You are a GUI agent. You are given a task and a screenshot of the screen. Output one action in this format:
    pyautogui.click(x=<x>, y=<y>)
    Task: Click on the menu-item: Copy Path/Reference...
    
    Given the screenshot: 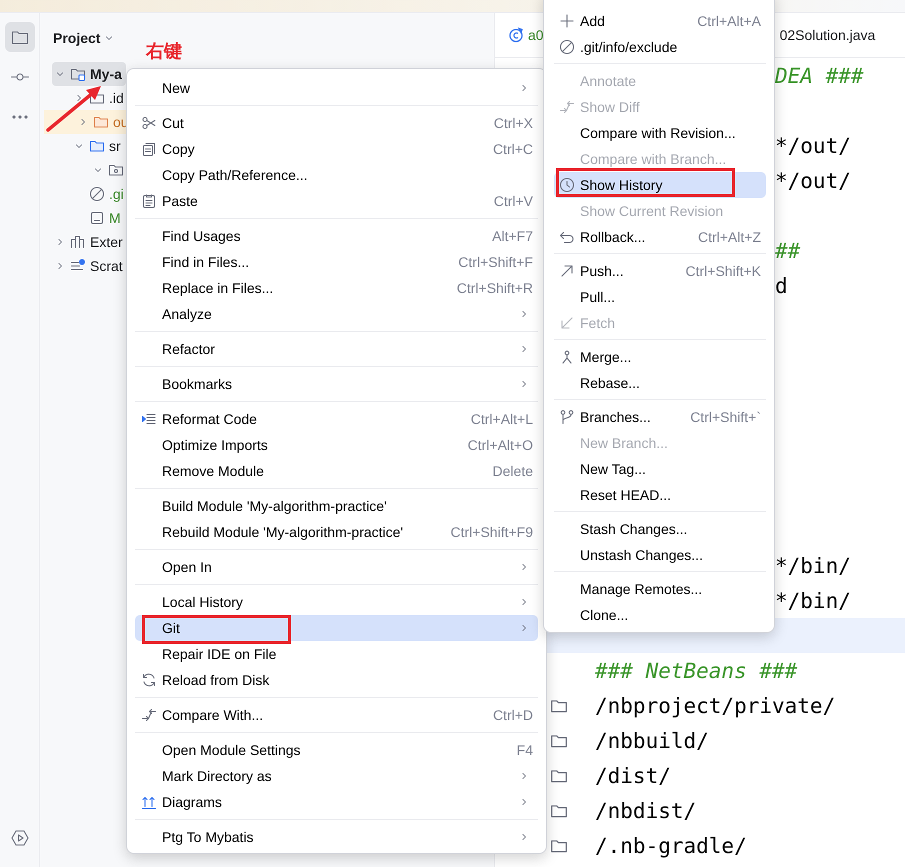 What is the action you would take?
    pyautogui.click(x=336, y=175)
    